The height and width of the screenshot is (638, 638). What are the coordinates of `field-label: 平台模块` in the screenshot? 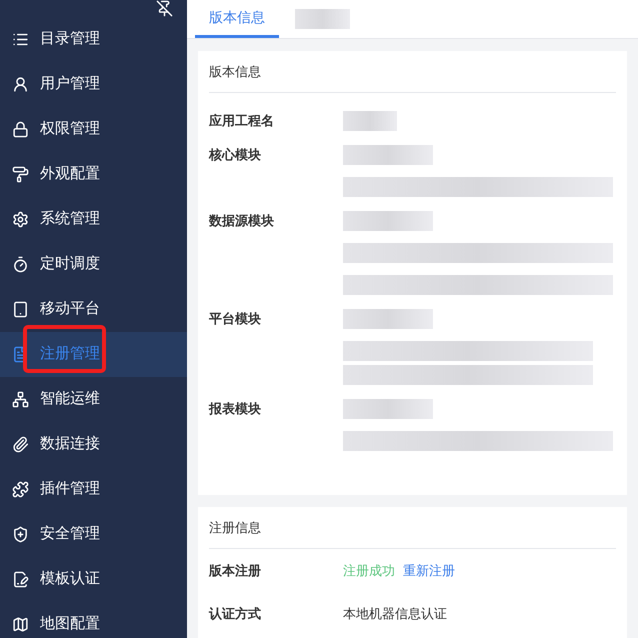 It's located at (235, 319).